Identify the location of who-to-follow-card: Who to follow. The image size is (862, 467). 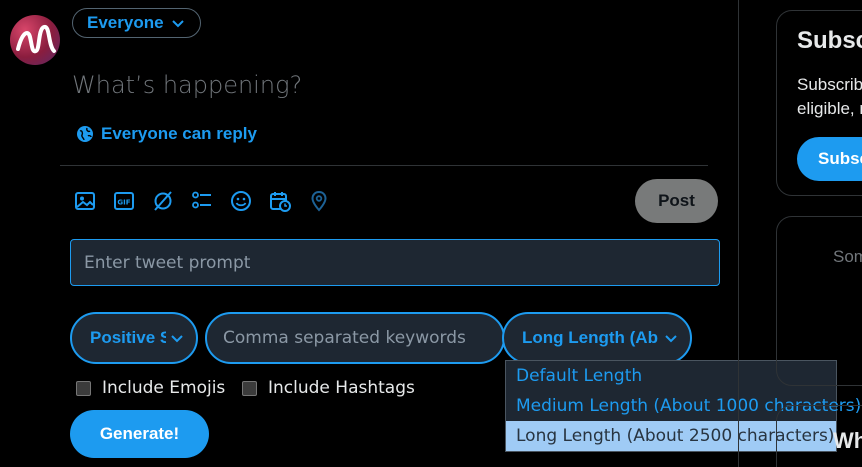
(819, 436).